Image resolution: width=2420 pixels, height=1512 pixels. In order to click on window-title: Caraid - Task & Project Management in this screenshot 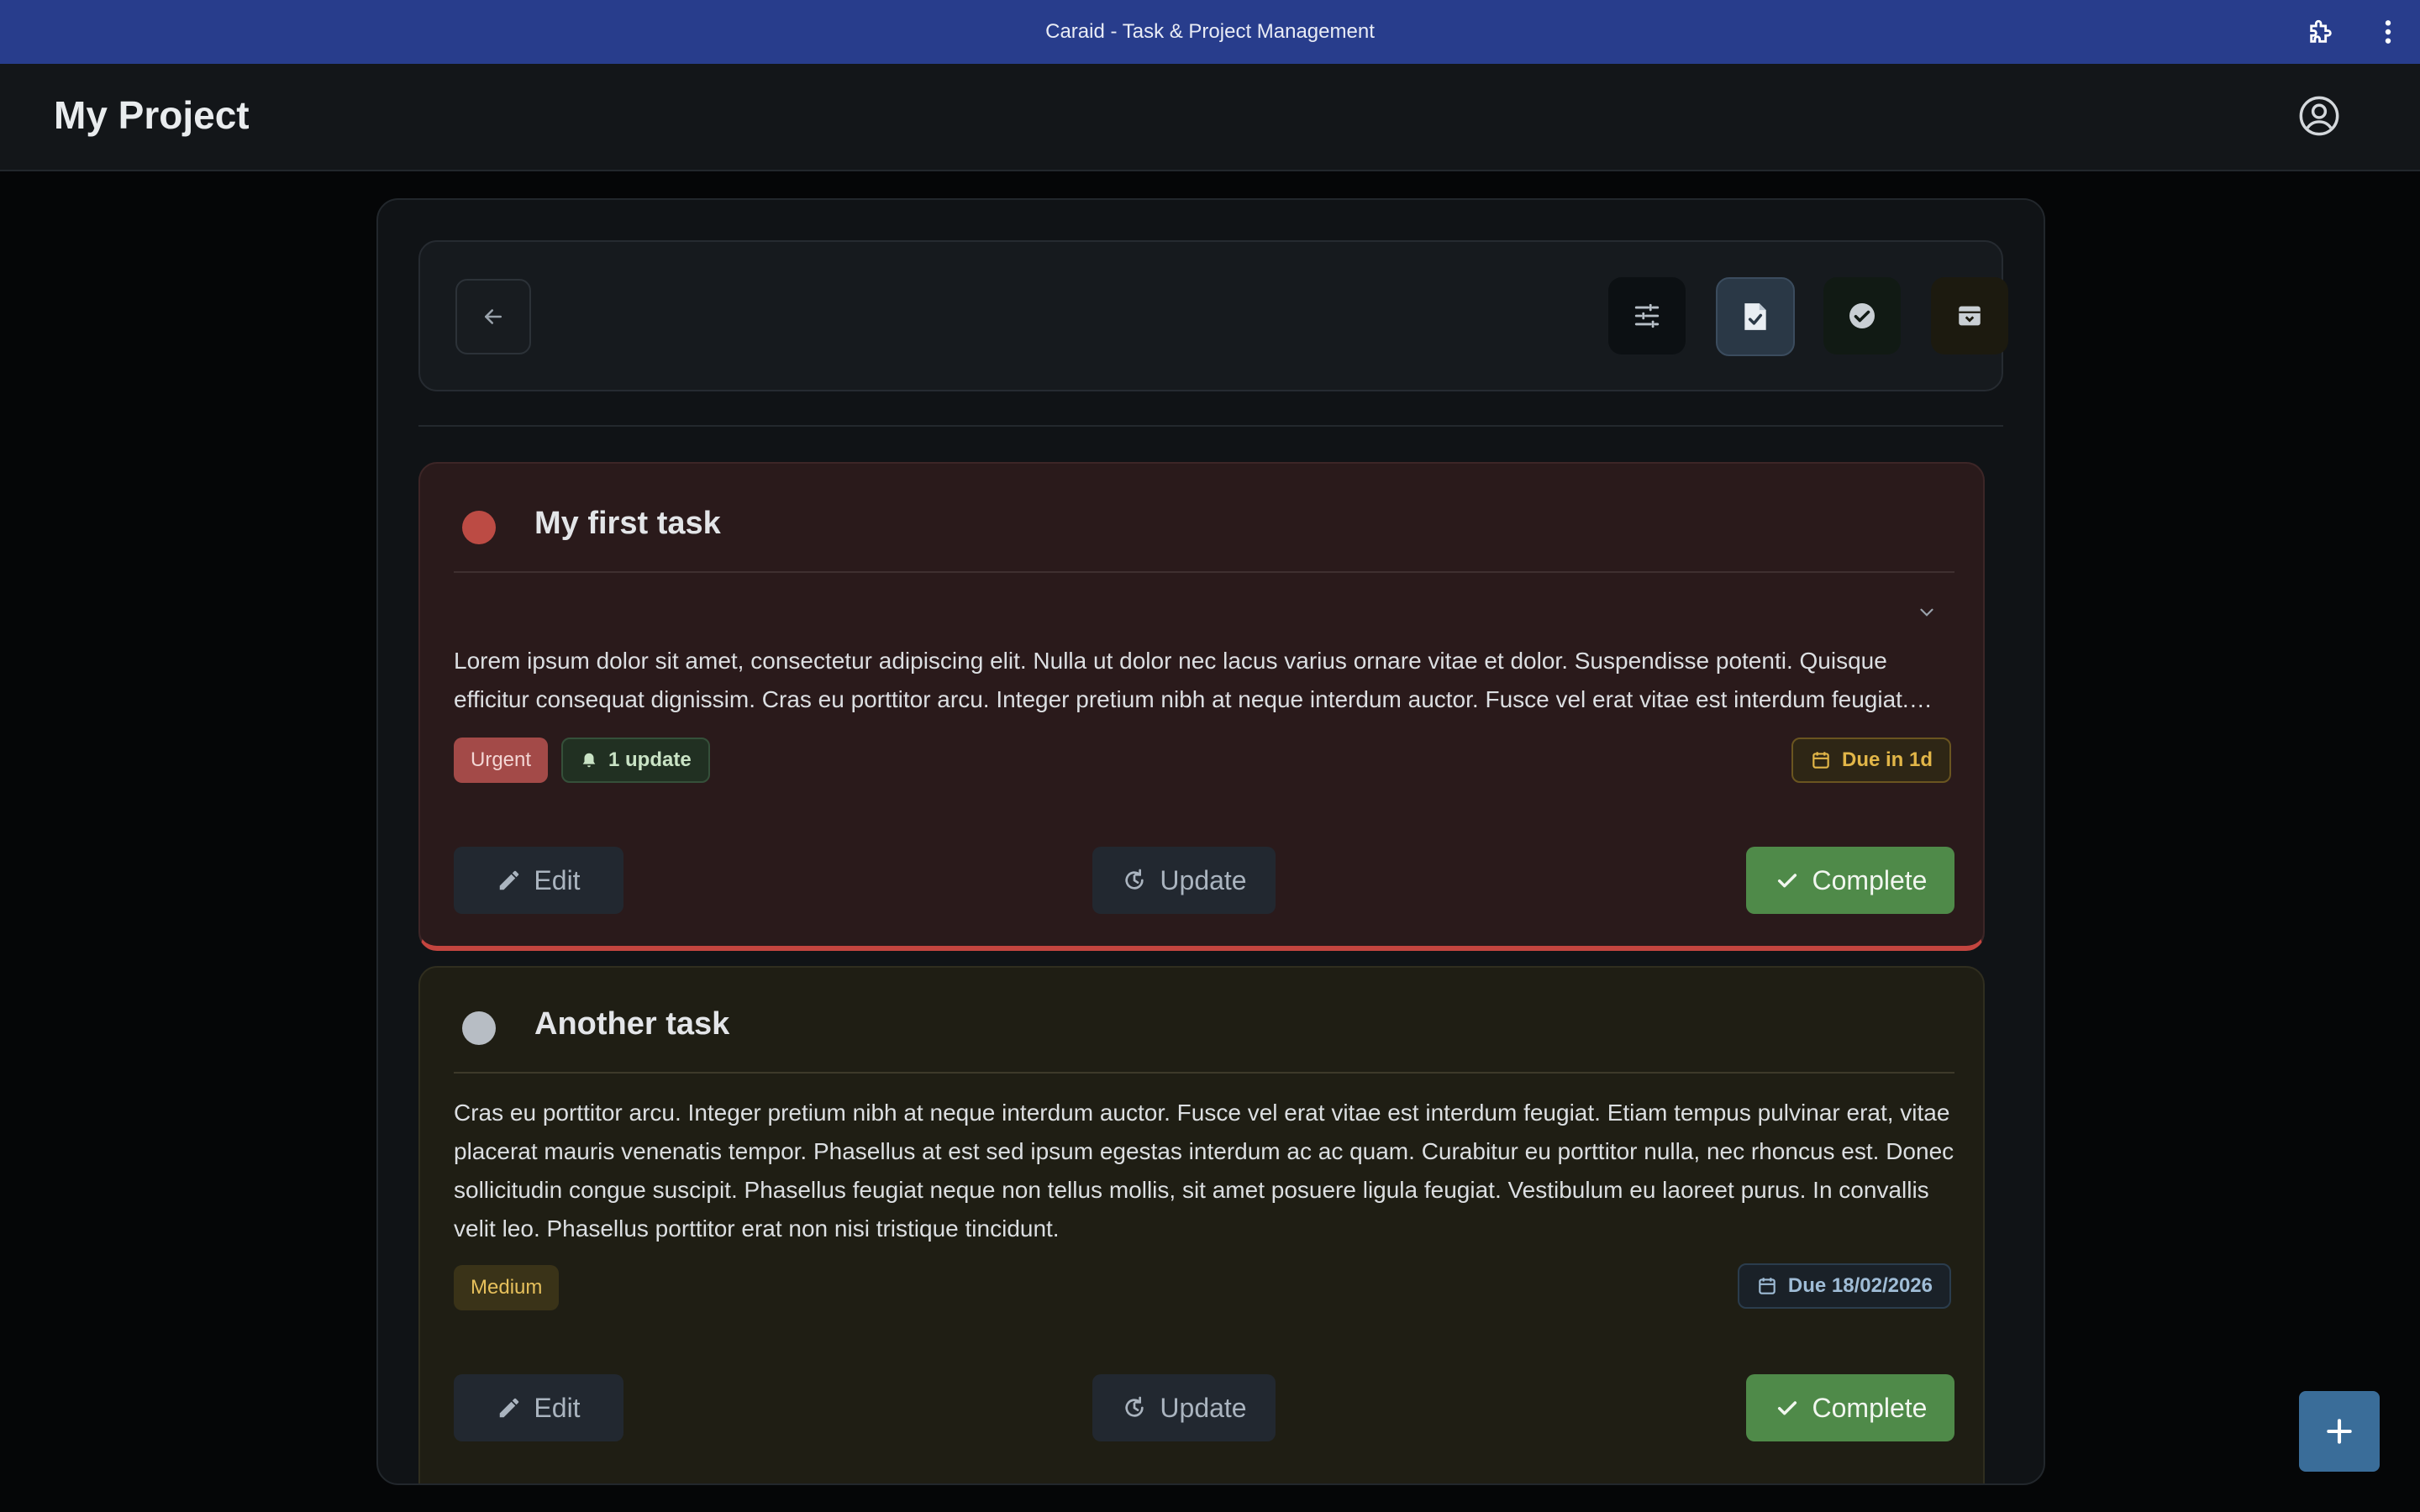, I will do `click(1210, 31)`.